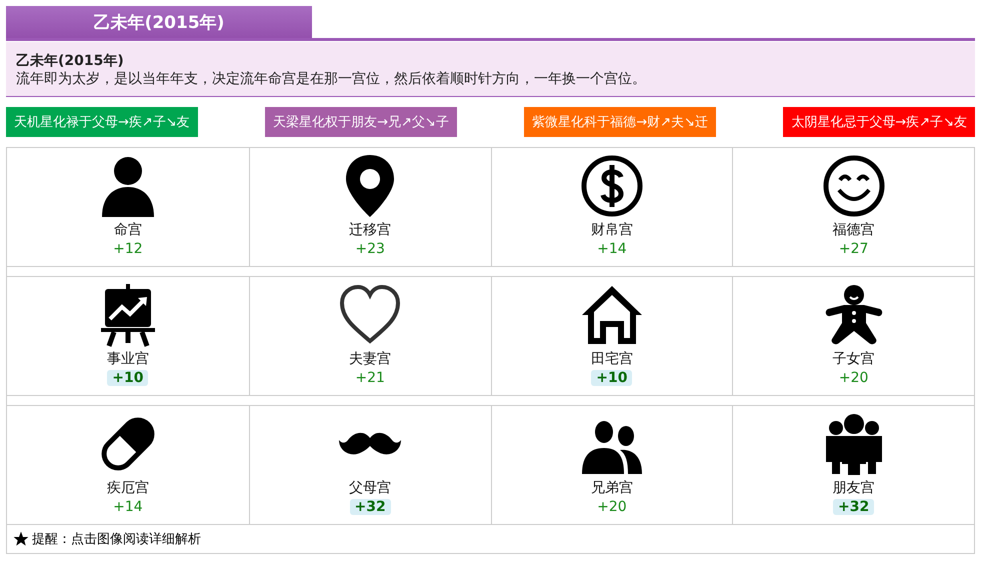 This screenshot has width=982, height=563. I want to click on palace-name: 兄弟宫, so click(611, 488).